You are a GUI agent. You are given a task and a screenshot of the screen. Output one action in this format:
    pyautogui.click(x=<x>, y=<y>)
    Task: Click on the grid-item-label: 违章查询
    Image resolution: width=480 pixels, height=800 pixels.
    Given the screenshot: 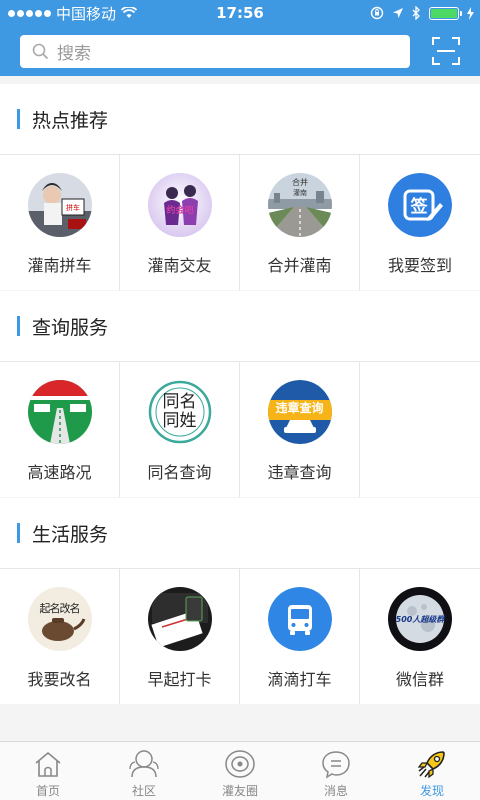 What is the action you would take?
    pyautogui.click(x=299, y=472)
    